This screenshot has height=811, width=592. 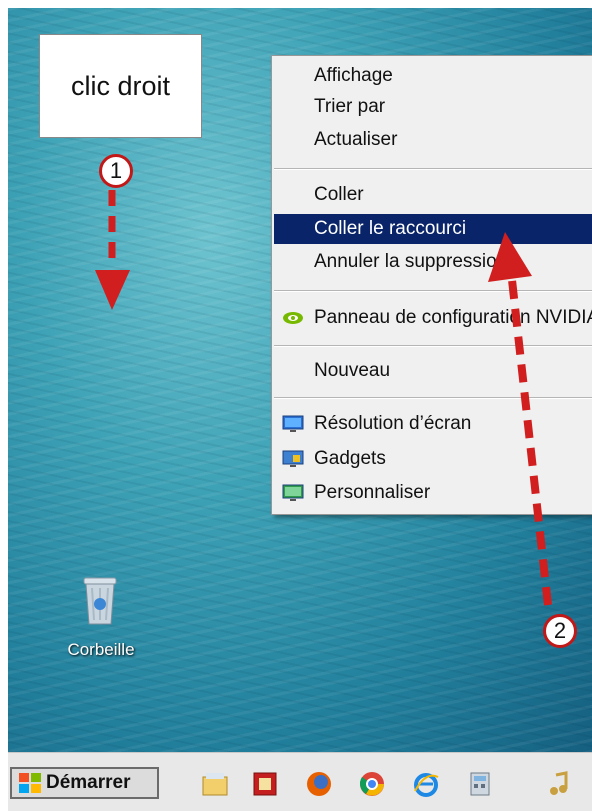 I want to click on annotation-callout: clic droit, so click(x=120, y=86).